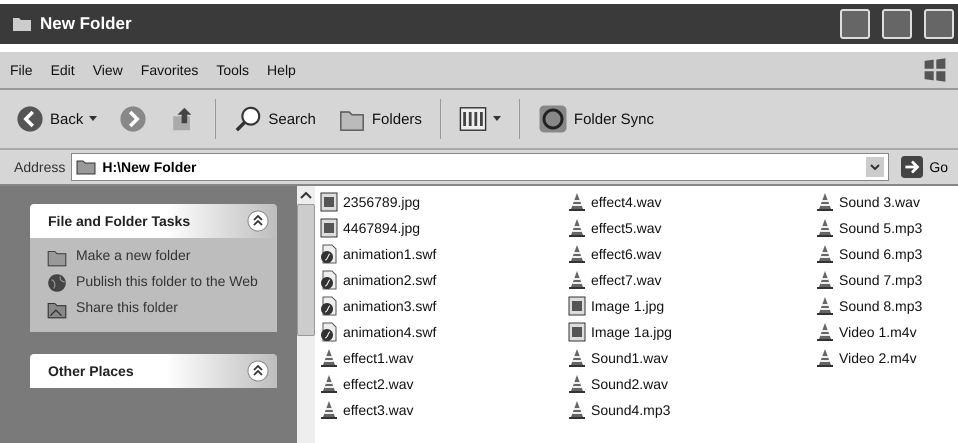 This screenshot has width=958, height=443. What do you see at coordinates (155, 257) in the screenshot?
I see `task-link: Make a new folder` at bounding box center [155, 257].